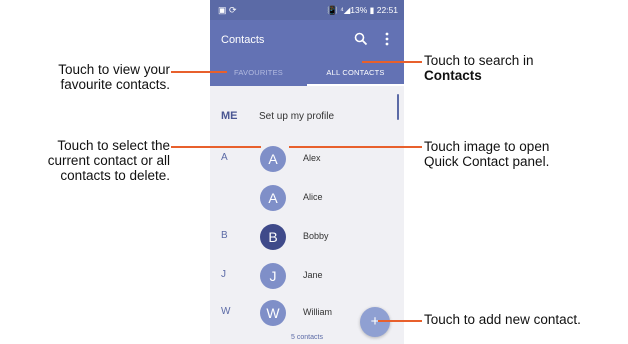 The width and height of the screenshot is (628, 344). What do you see at coordinates (355, 74) in the screenshot?
I see `tab-all-contacts: ALL CONTACTS` at bounding box center [355, 74].